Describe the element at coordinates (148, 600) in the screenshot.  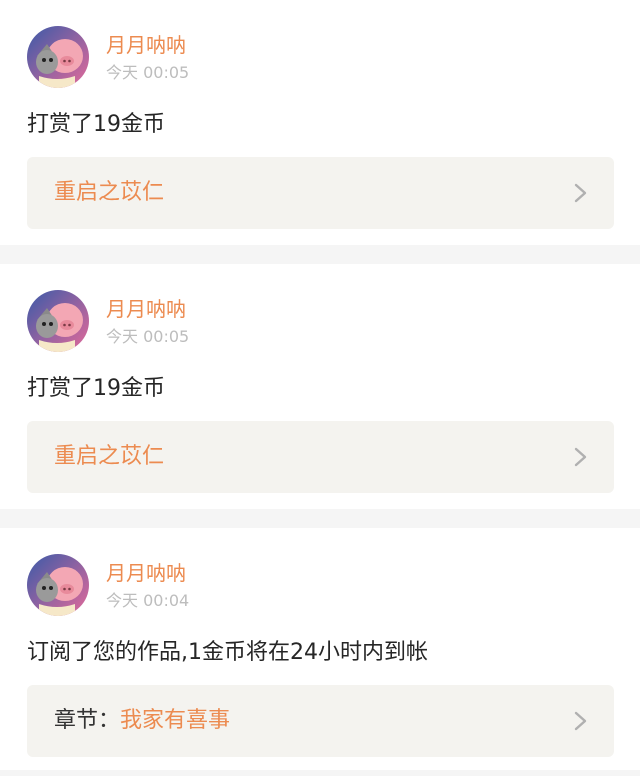
I see `timestamp: 今天 00:04` at that location.